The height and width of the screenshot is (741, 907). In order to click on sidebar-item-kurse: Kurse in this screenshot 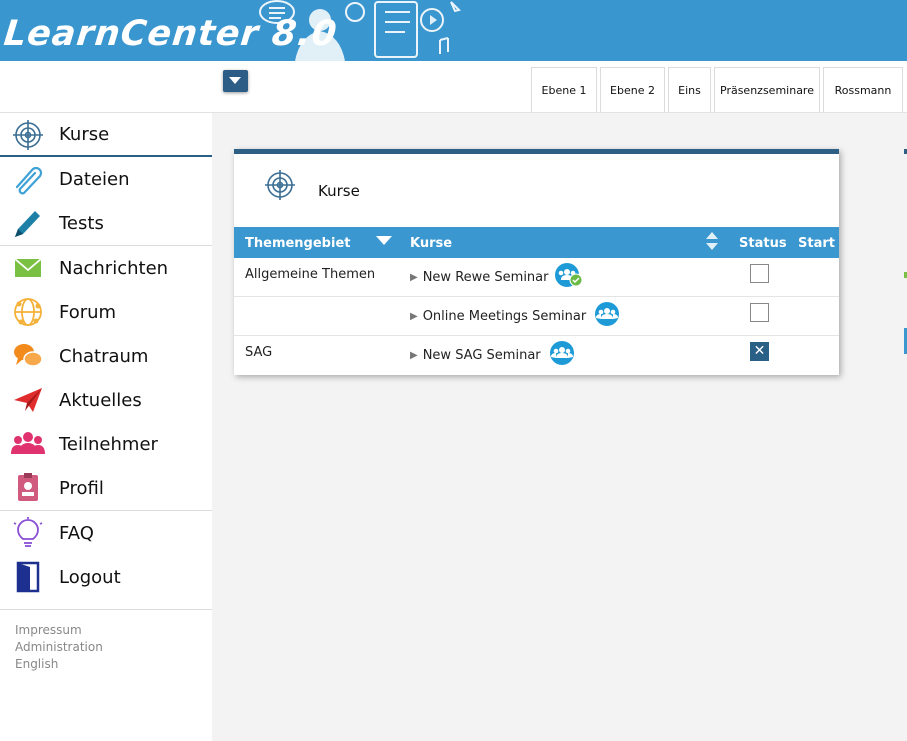, I will do `click(106, 135)`.